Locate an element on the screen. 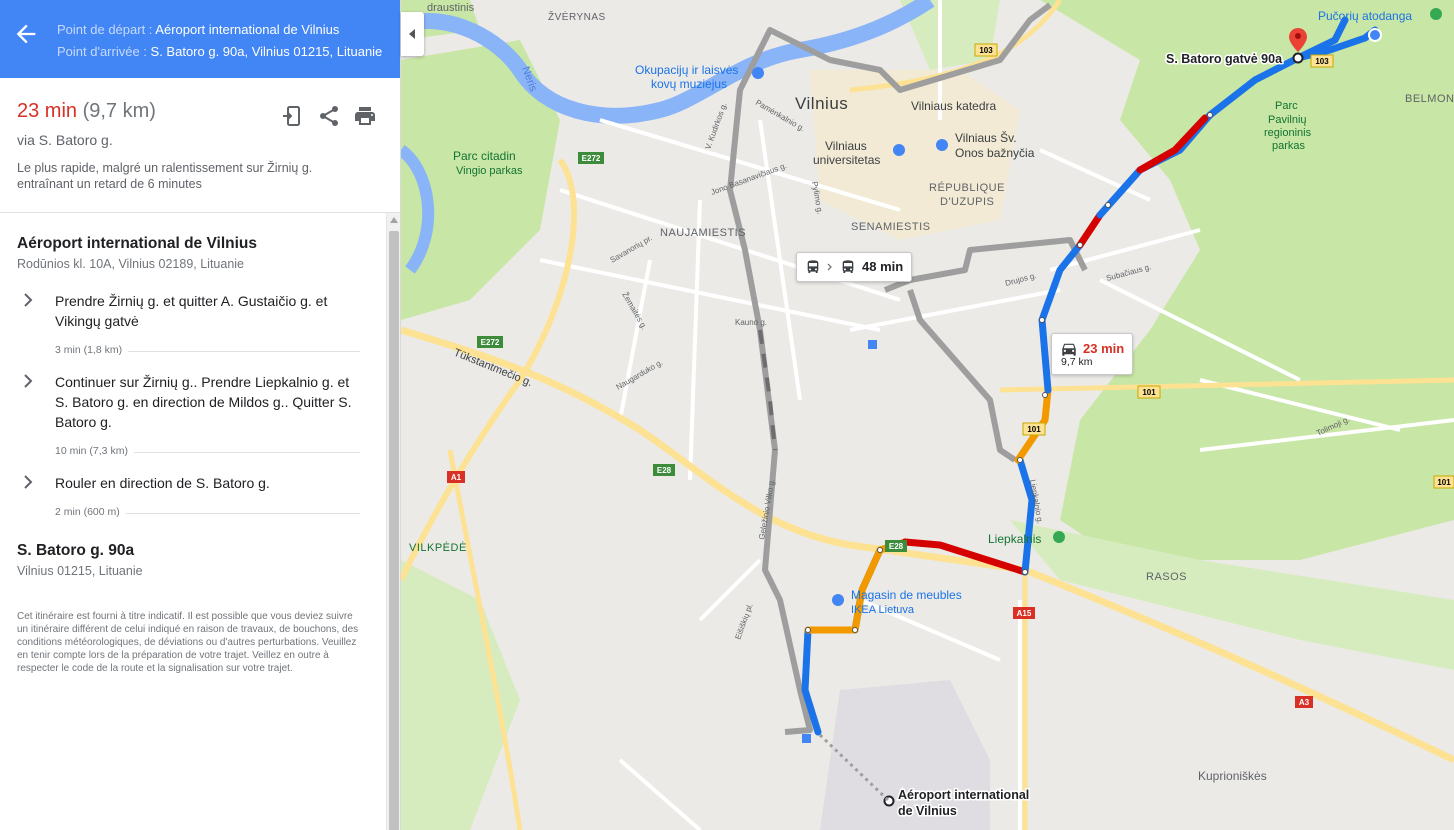 This screenshot has height=830, width=1454. road-shield: A3 is located at coordinates (1304, 702).